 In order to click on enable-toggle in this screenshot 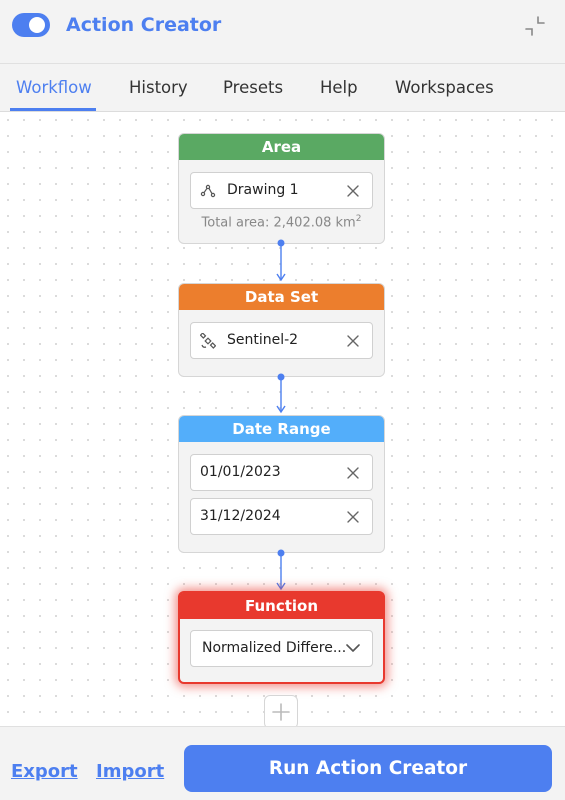, I will do `click(31, 25)`.